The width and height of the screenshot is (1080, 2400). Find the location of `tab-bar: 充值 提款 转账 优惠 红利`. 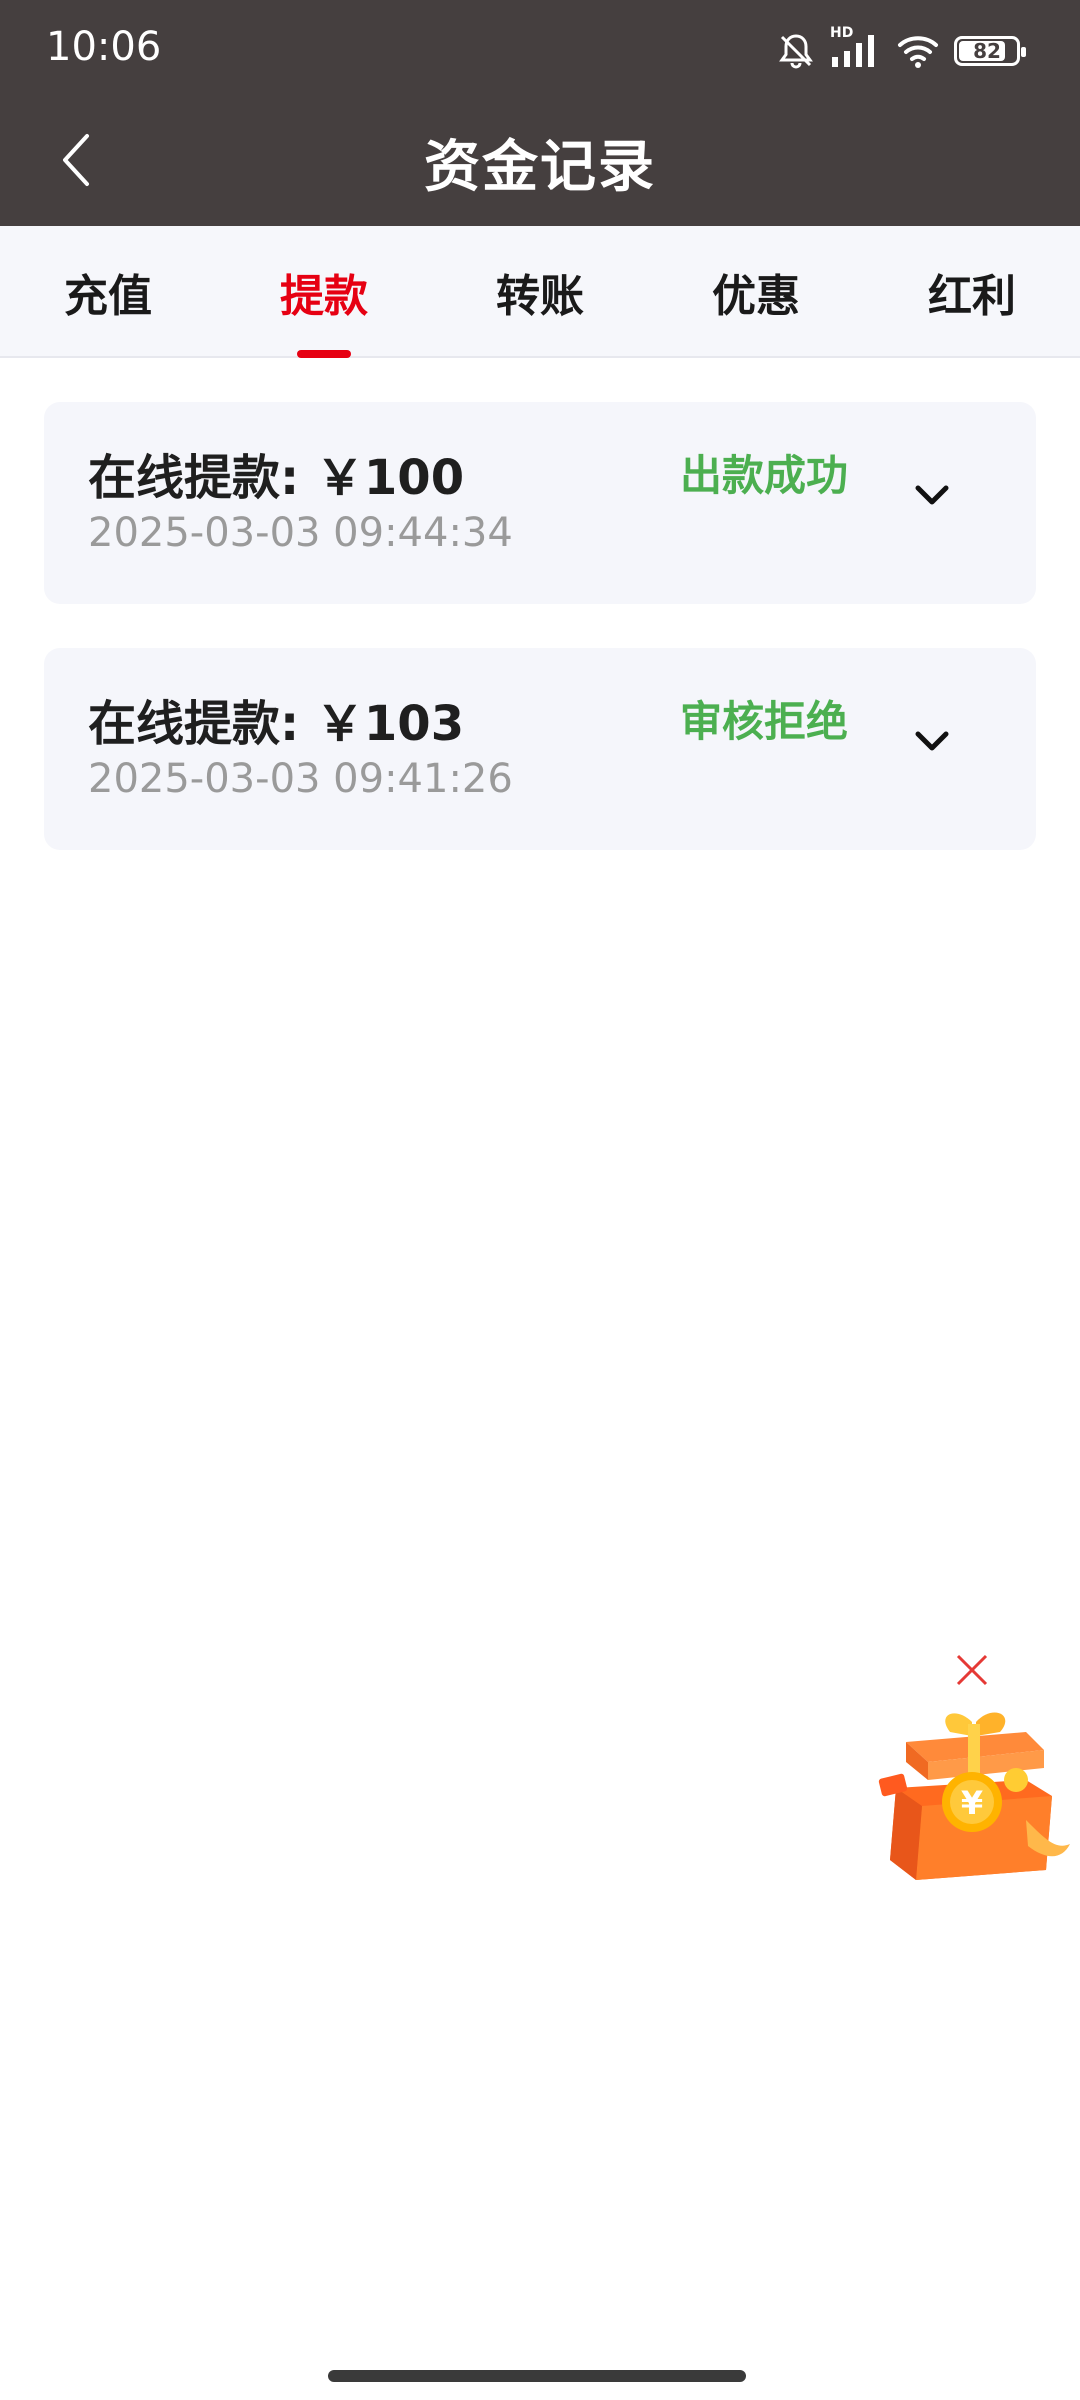

tab-bar: 充值 提款 转账 优惠 红利 is located at coordinates (540, 292).